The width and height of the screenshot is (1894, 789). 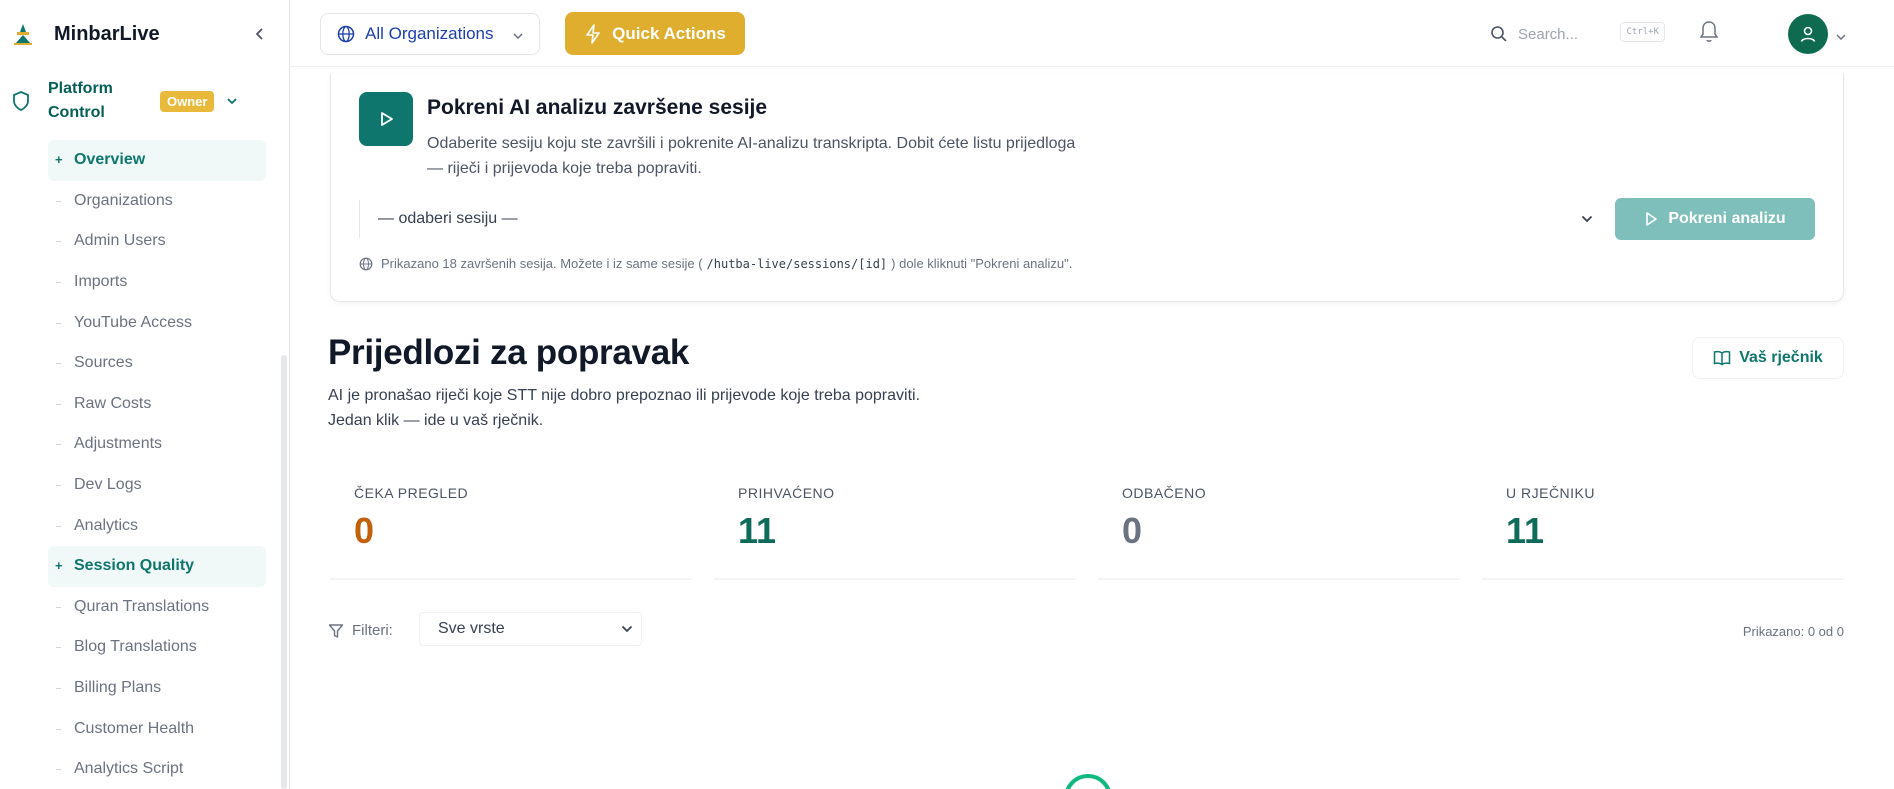 What do you see at coordinates (134, 728) in the screenshot?
I see `sidebar-item-label: Customer Health` at bounding box center [134, 728].